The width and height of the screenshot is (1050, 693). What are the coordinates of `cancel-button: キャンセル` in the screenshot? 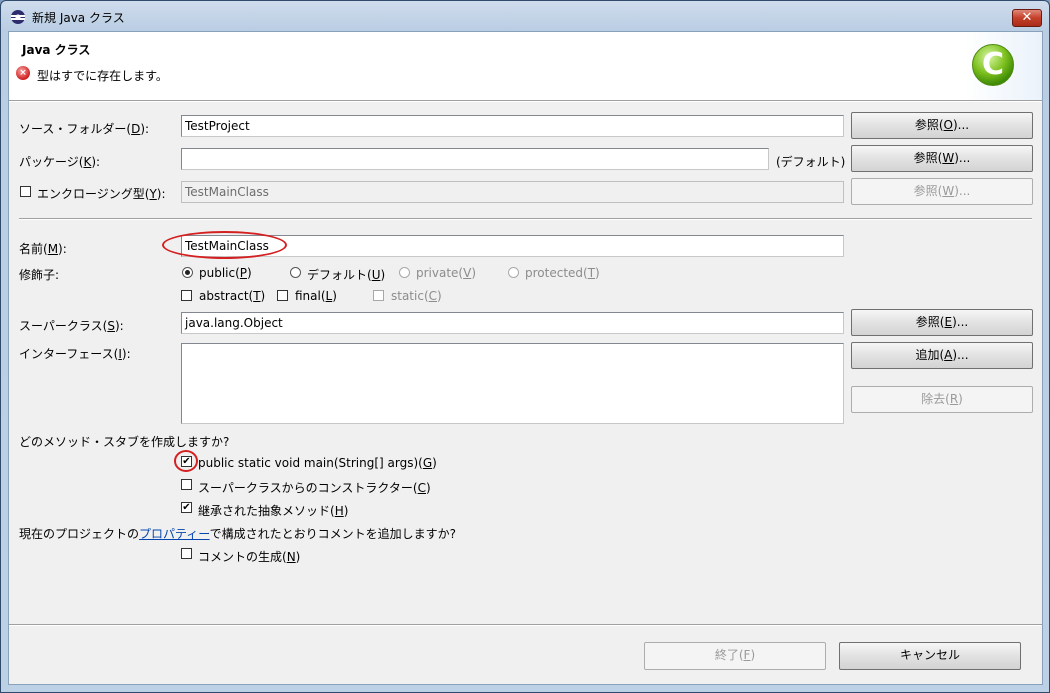 It's located at (930, 656).